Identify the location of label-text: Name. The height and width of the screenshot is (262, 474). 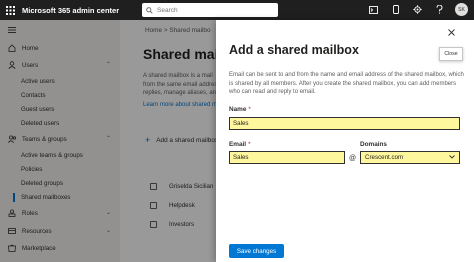
(238, 109).